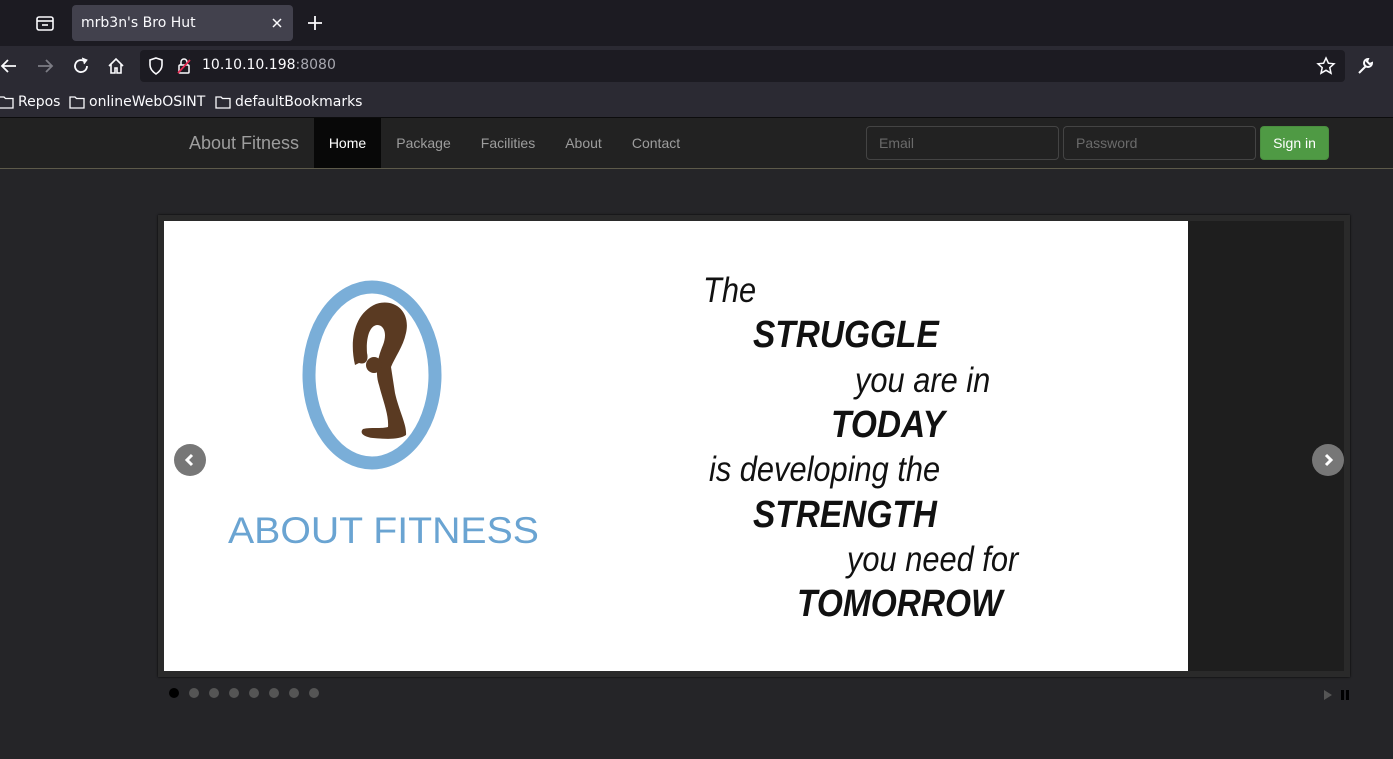  I want to click on bookmark-folder-onlinewebosint: onlineWebOSINT, so click(137, 102).